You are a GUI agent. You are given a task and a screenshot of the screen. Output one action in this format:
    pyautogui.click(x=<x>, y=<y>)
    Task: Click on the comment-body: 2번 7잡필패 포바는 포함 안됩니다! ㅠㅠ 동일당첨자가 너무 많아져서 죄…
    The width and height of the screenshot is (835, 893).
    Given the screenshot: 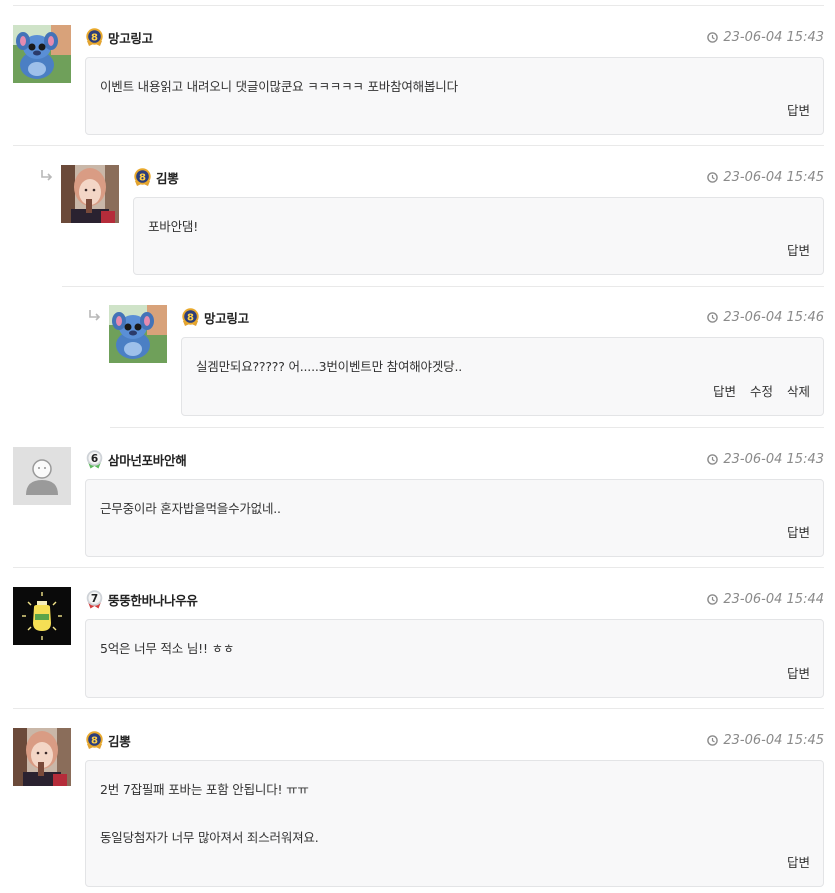 What is the action you would take?
    pyautogui.click(x=454, y=823)
    